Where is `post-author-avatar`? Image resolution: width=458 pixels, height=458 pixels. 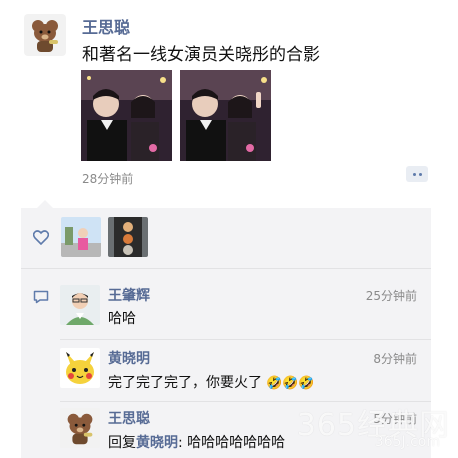
post-author-avatar is located at coordinates (45, 35).